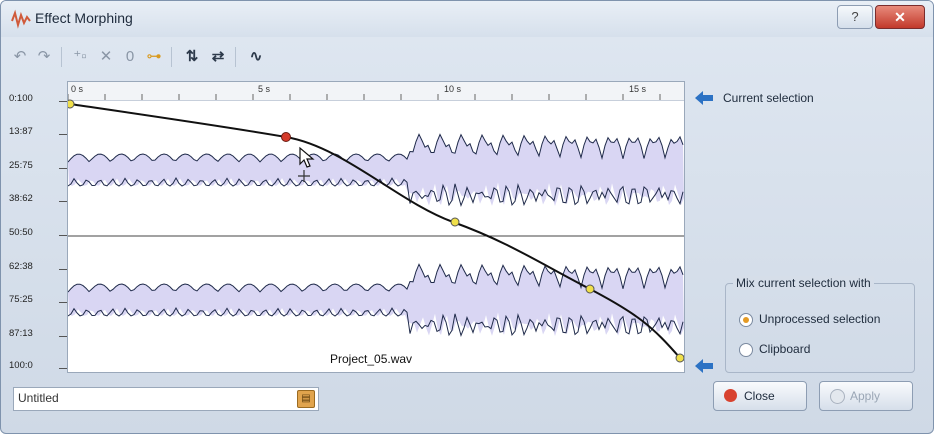 This screenshot has height=434, width=934. What do you see at coordinates (819, 319) in the screenshot?
I see `unprocessed-selection-label: Unprocessed selection` at bounding box center [819, 319].